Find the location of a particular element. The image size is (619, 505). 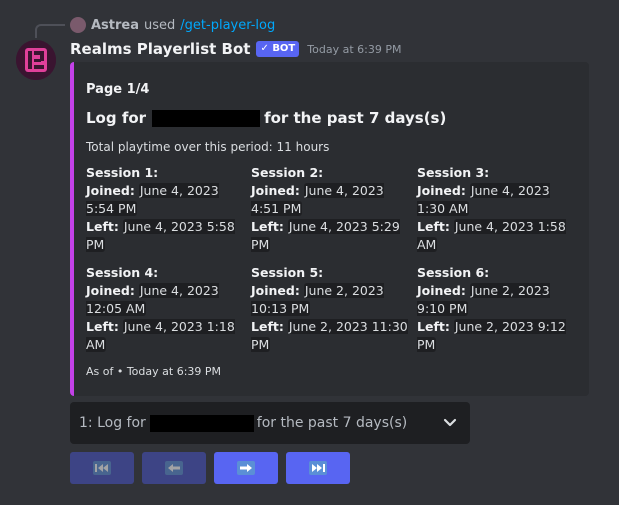

previous-page-button is located at coordinates (174, 468).